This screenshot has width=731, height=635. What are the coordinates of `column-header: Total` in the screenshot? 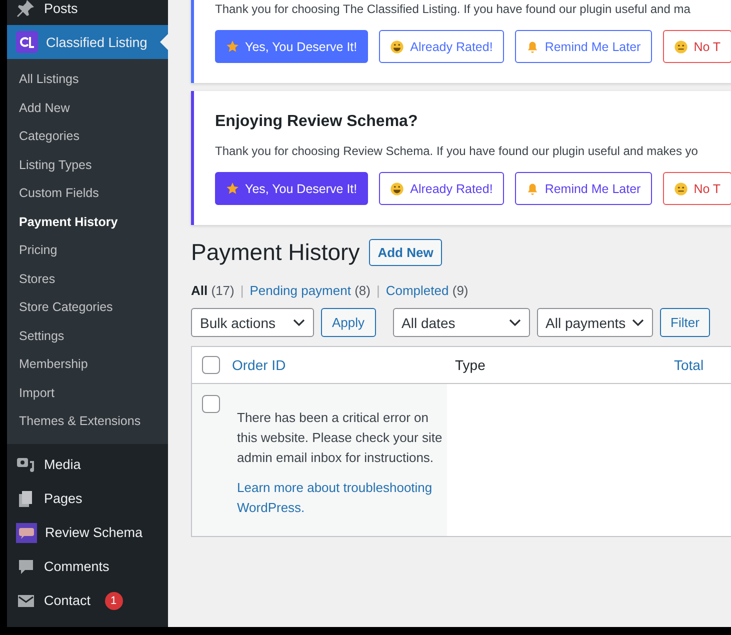 It's located at (702, 365).